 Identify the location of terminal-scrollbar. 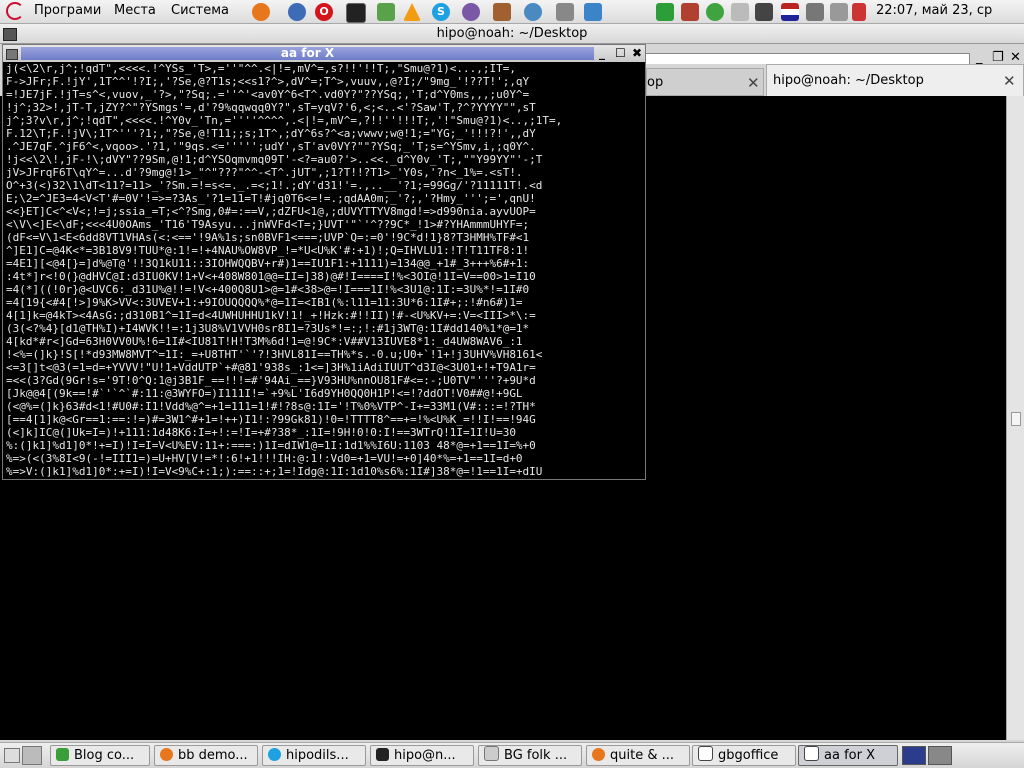
(1015, 418).